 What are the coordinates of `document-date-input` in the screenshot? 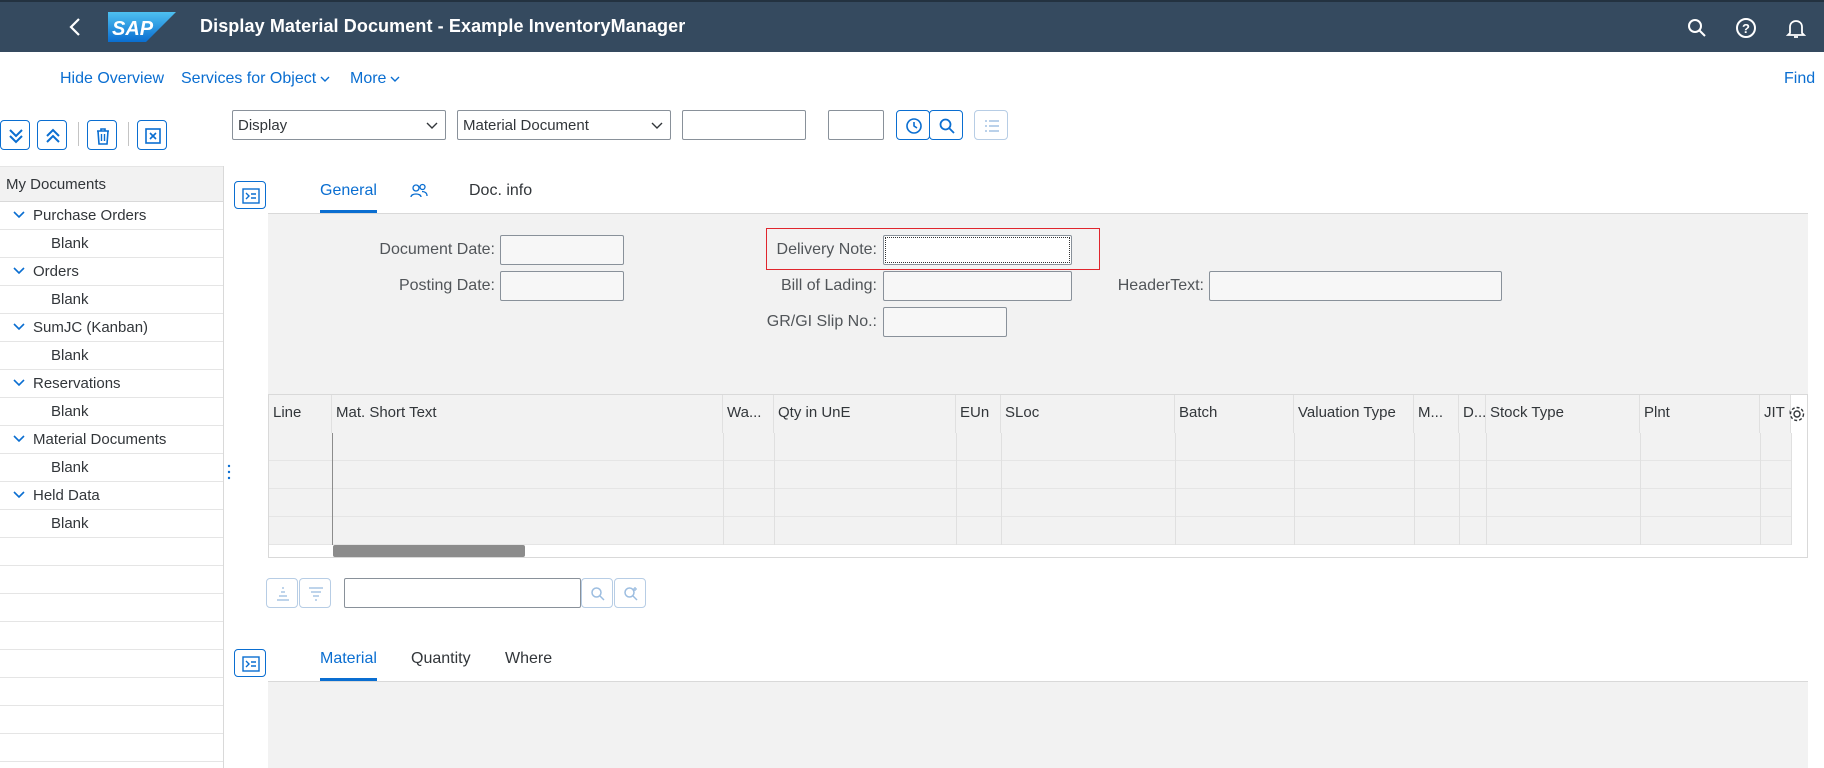 It's located at (562, 250).